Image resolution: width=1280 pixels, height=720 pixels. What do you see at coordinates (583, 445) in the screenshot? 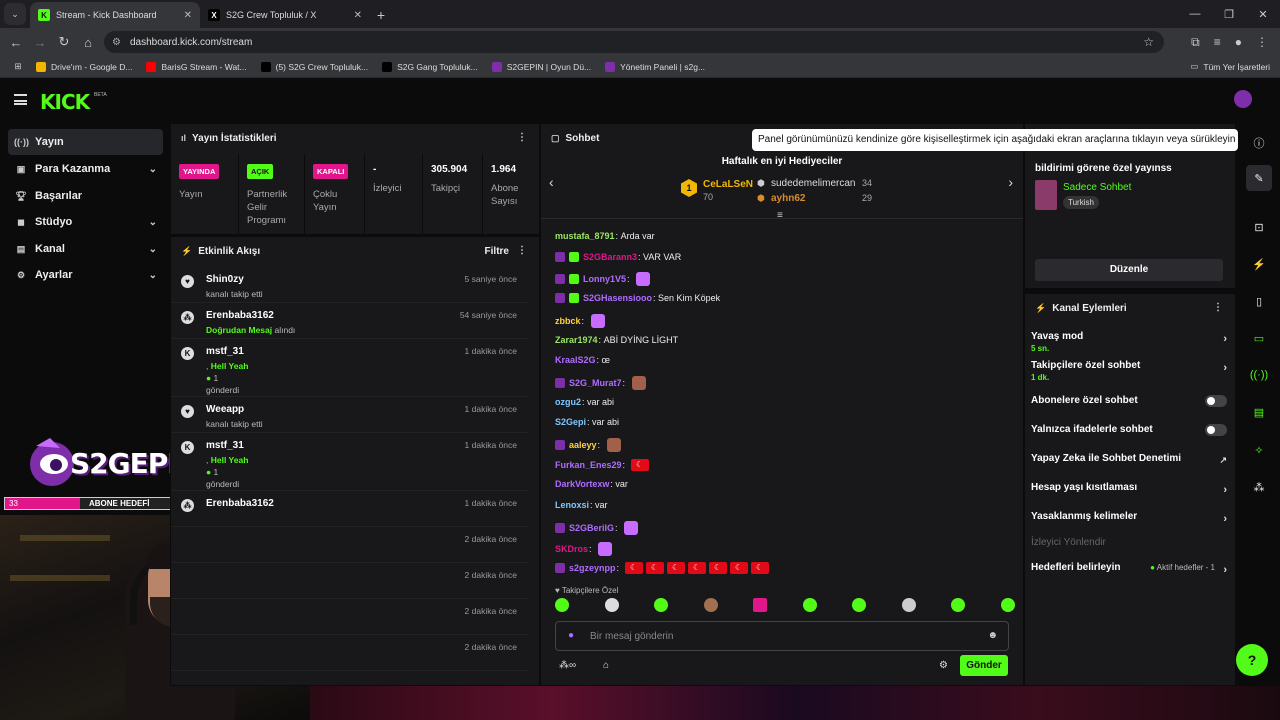
I see `chat-username: aaleyy` at bounding box center [583, 445].